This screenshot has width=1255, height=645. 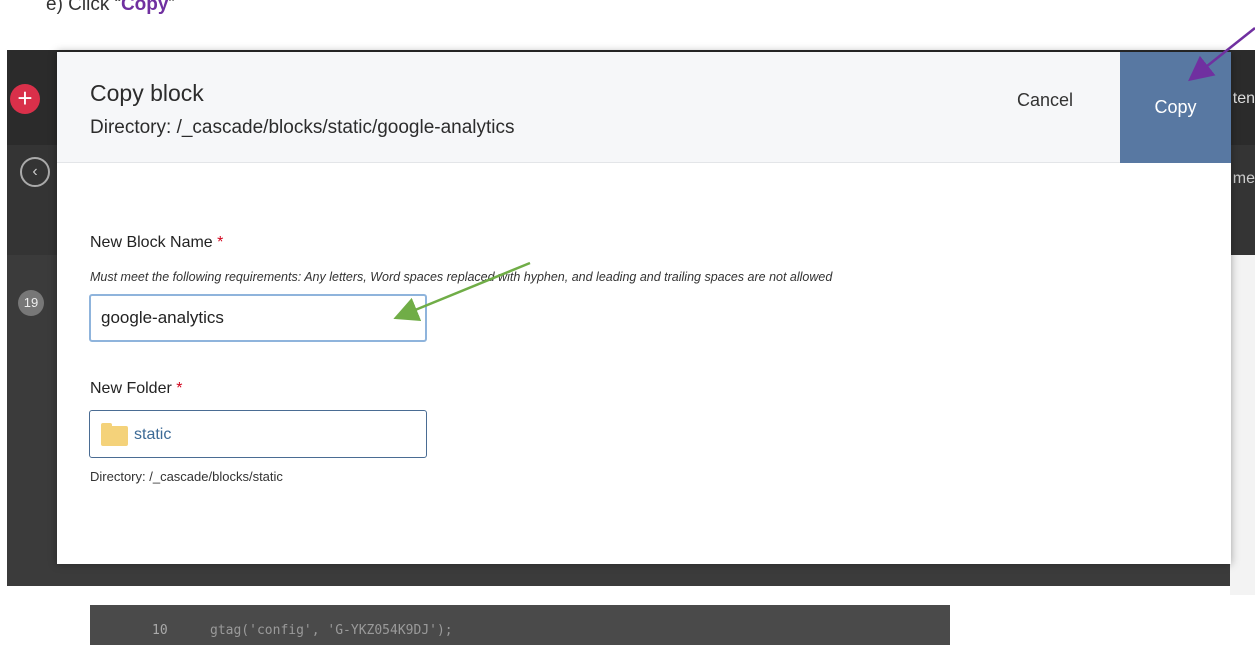 I want to click on code-line: gtag('config', 'G-YKZ054K9DJ');, so click(x=331, y=630).